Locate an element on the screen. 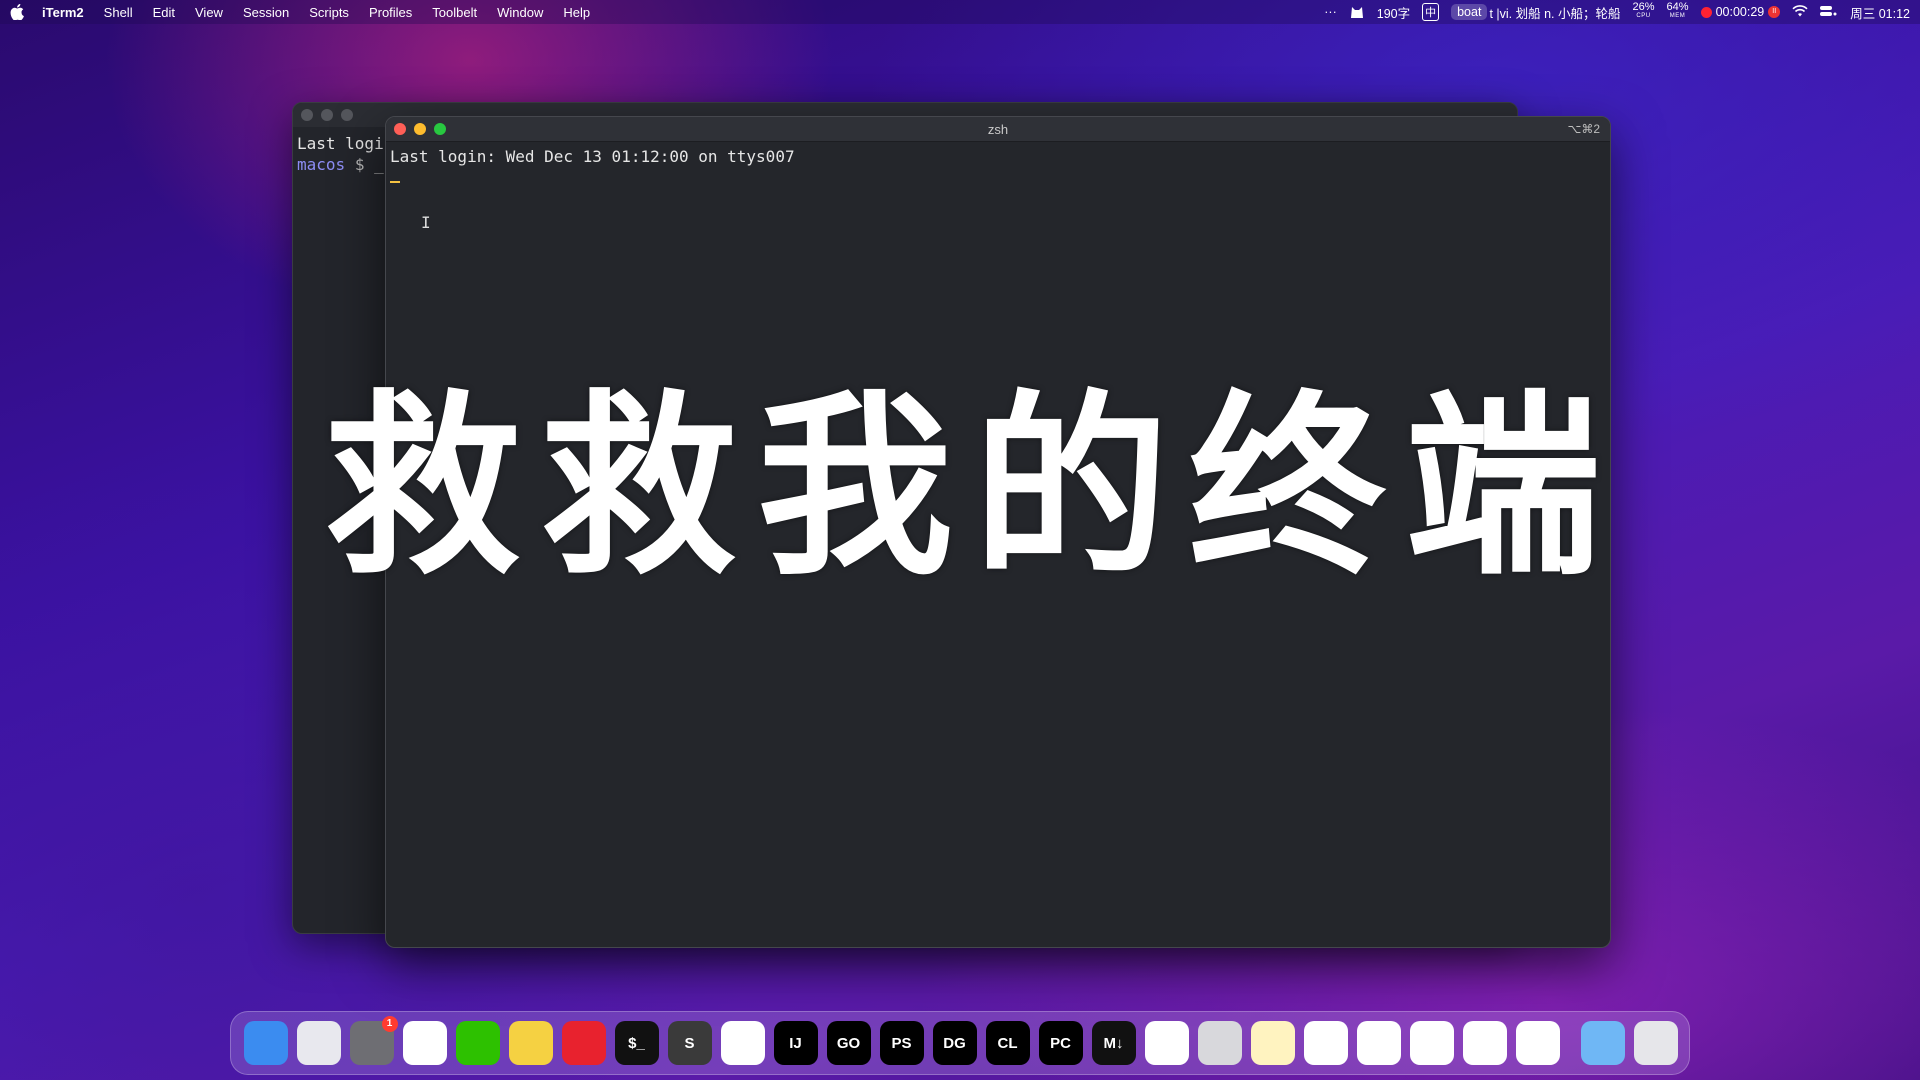 This screenshot has height=1080, width=1920. cpu-monitor: 26% CPU is located at coordinates (1643, 11).